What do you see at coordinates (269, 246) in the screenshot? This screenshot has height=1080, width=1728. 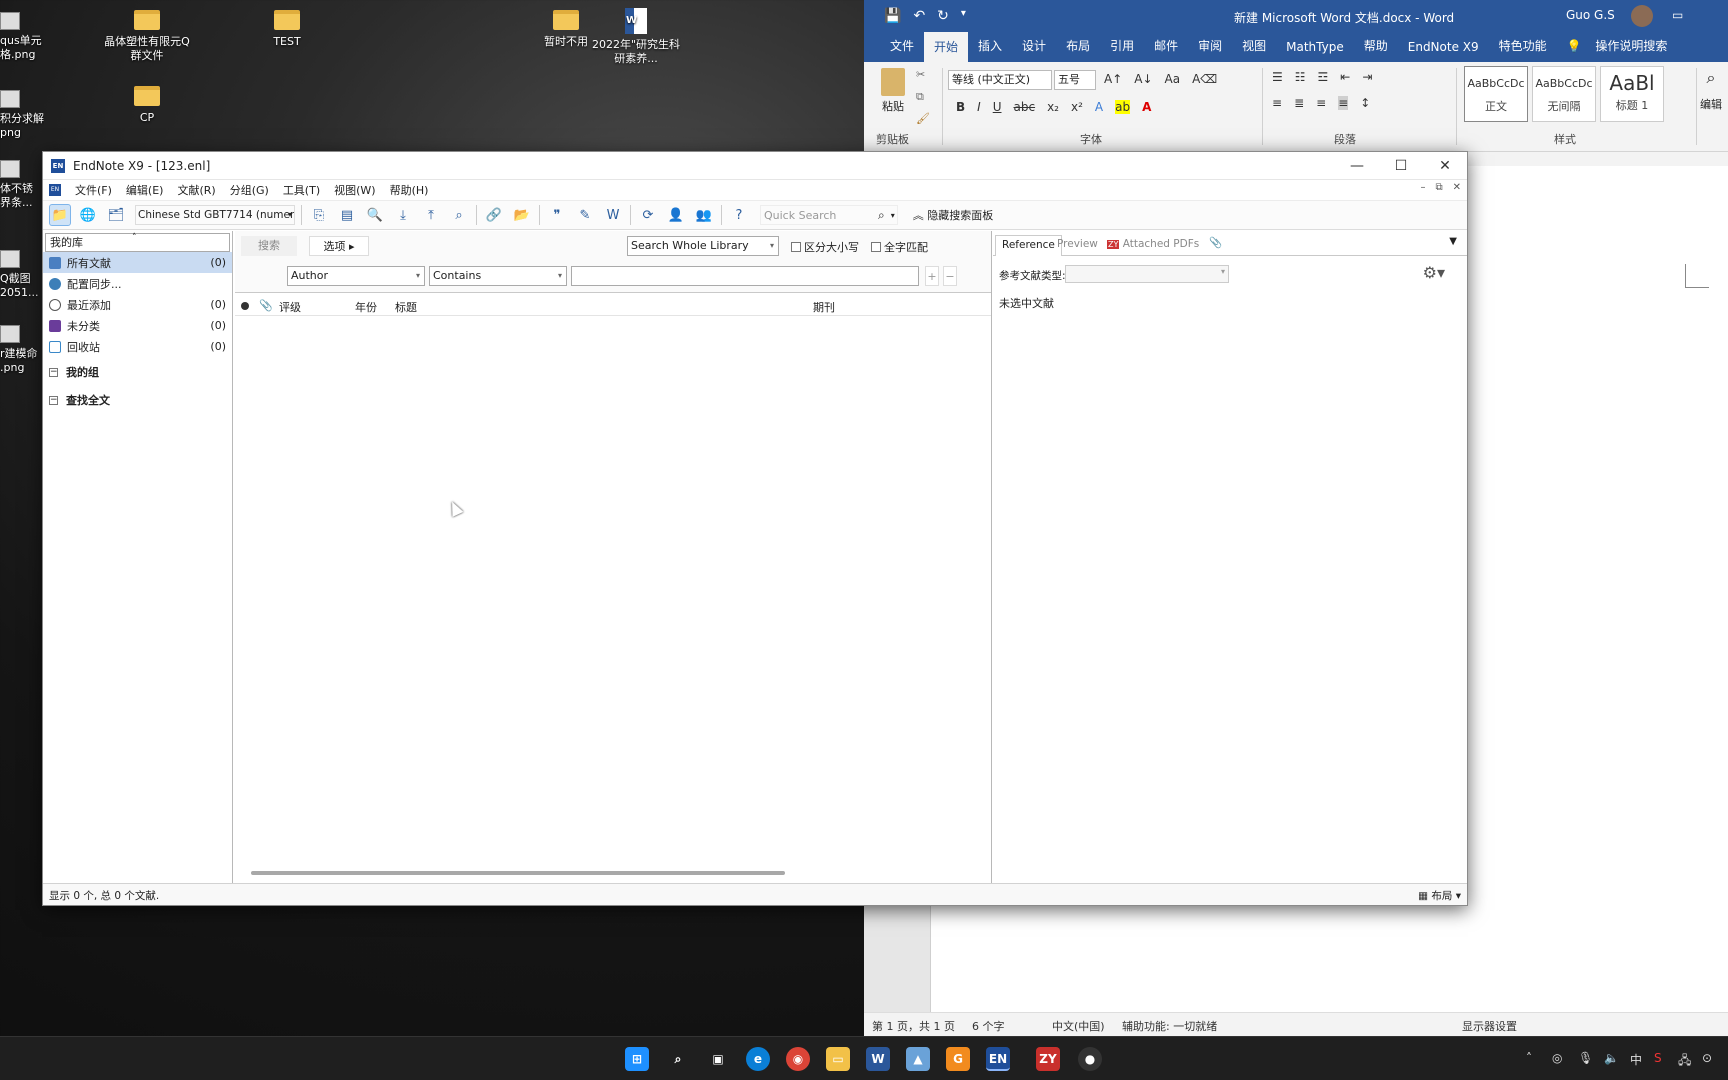 I see `search-button: 搜索` at bounding box center [269, 246].